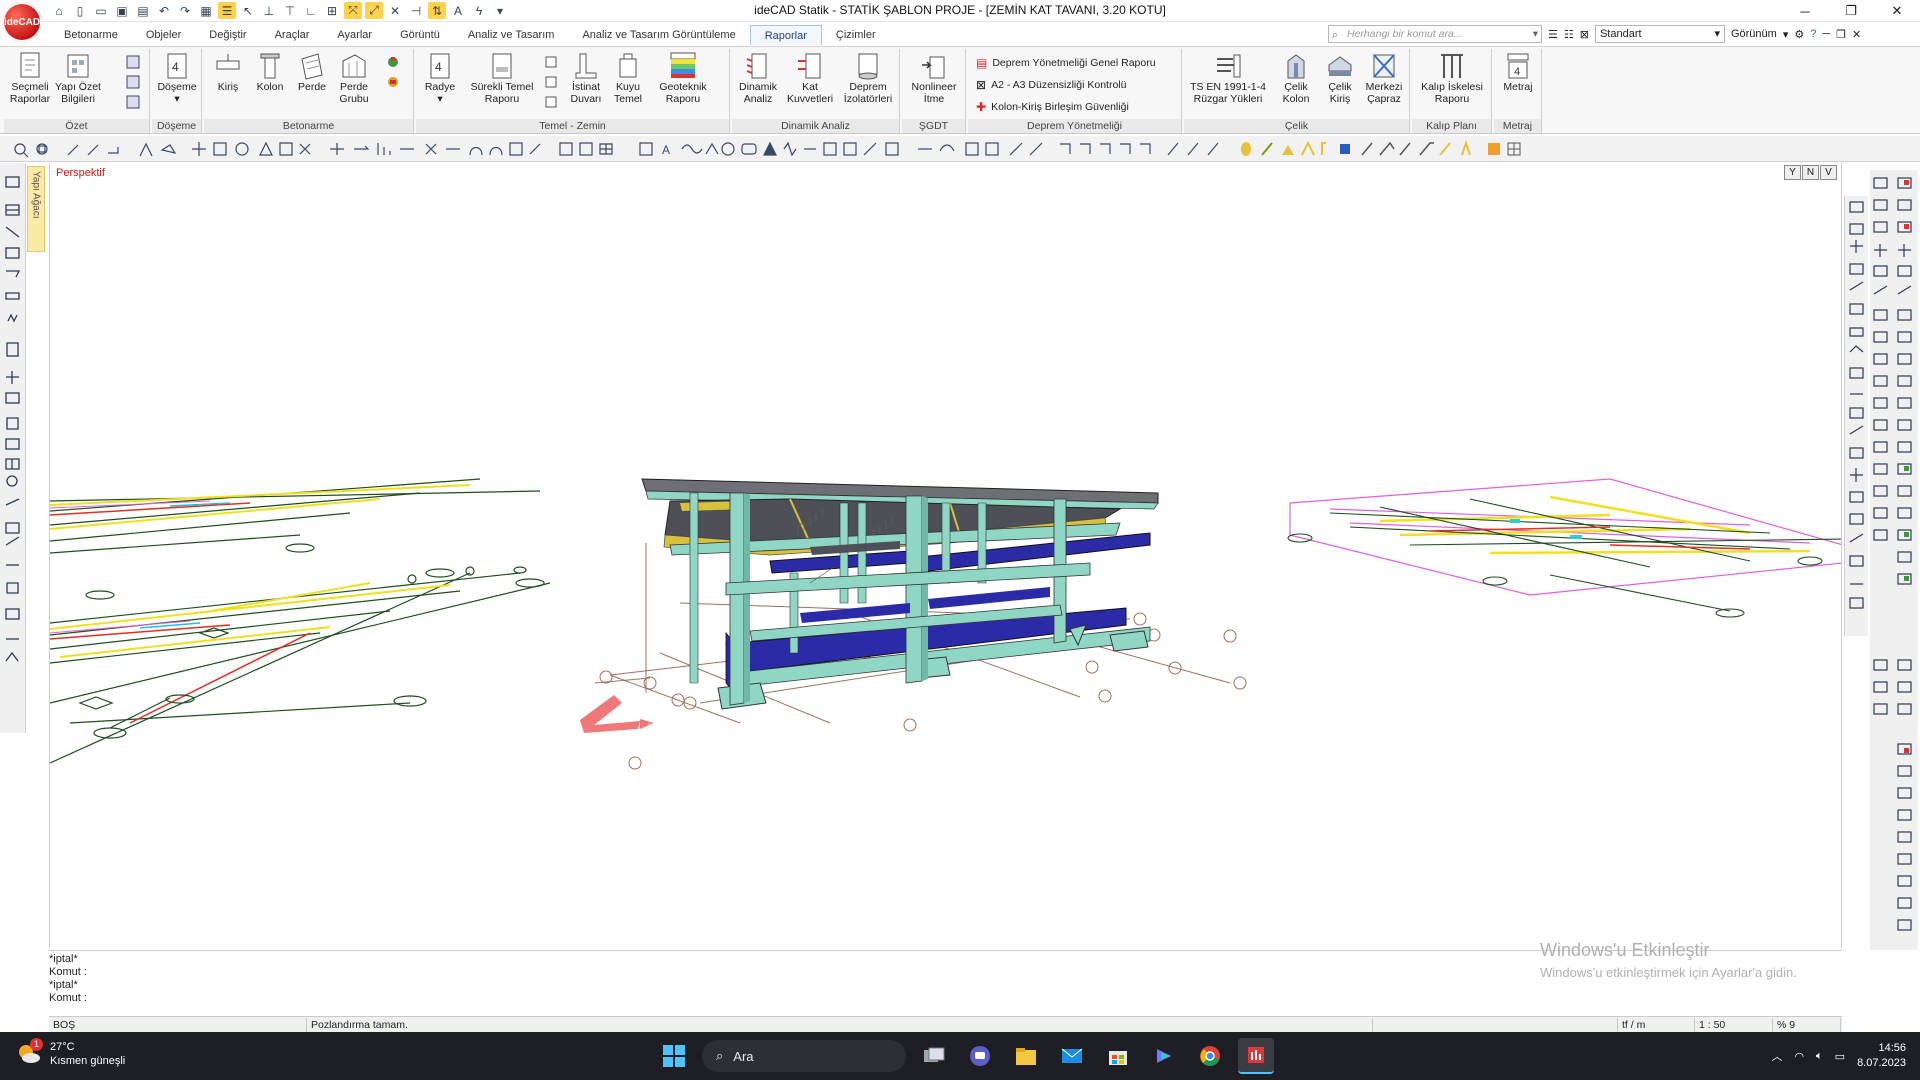  I want to click on text-style-icon: A, so click(458, 10).